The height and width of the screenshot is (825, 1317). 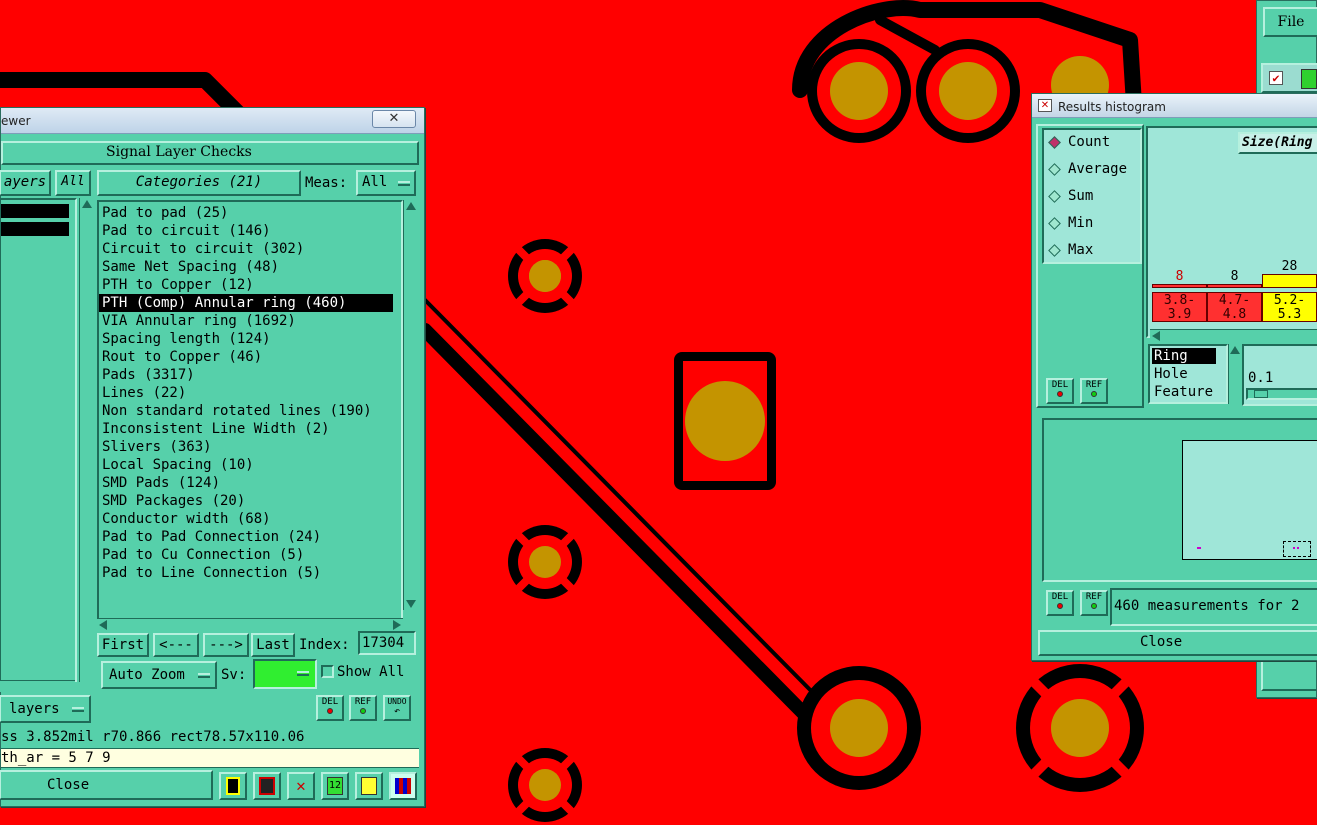 What do you see at coordinates (250, 573) in the screenshot?
I see `category-item: Pad to Line Connection (5)` at bounding box center [250, 573].